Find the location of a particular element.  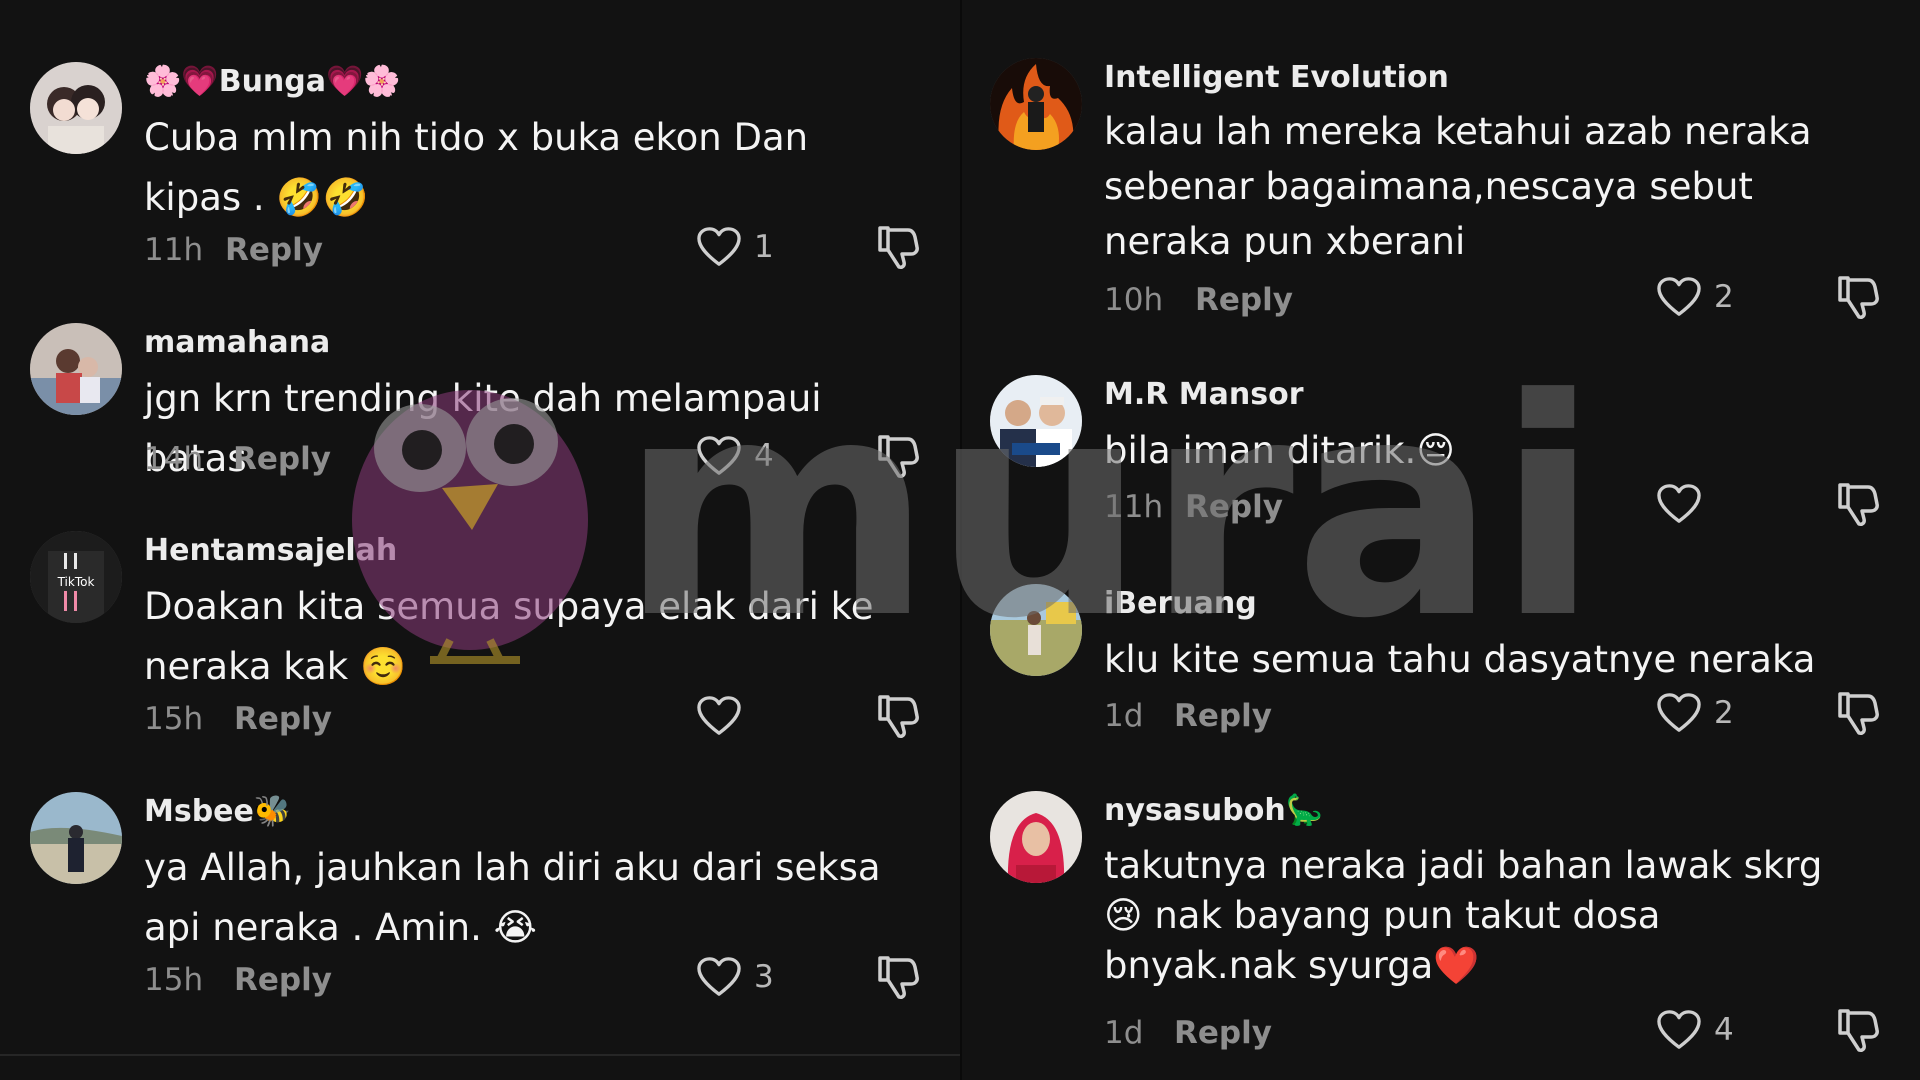

username: Msbee🐝 is located at coordinates (217, 812).